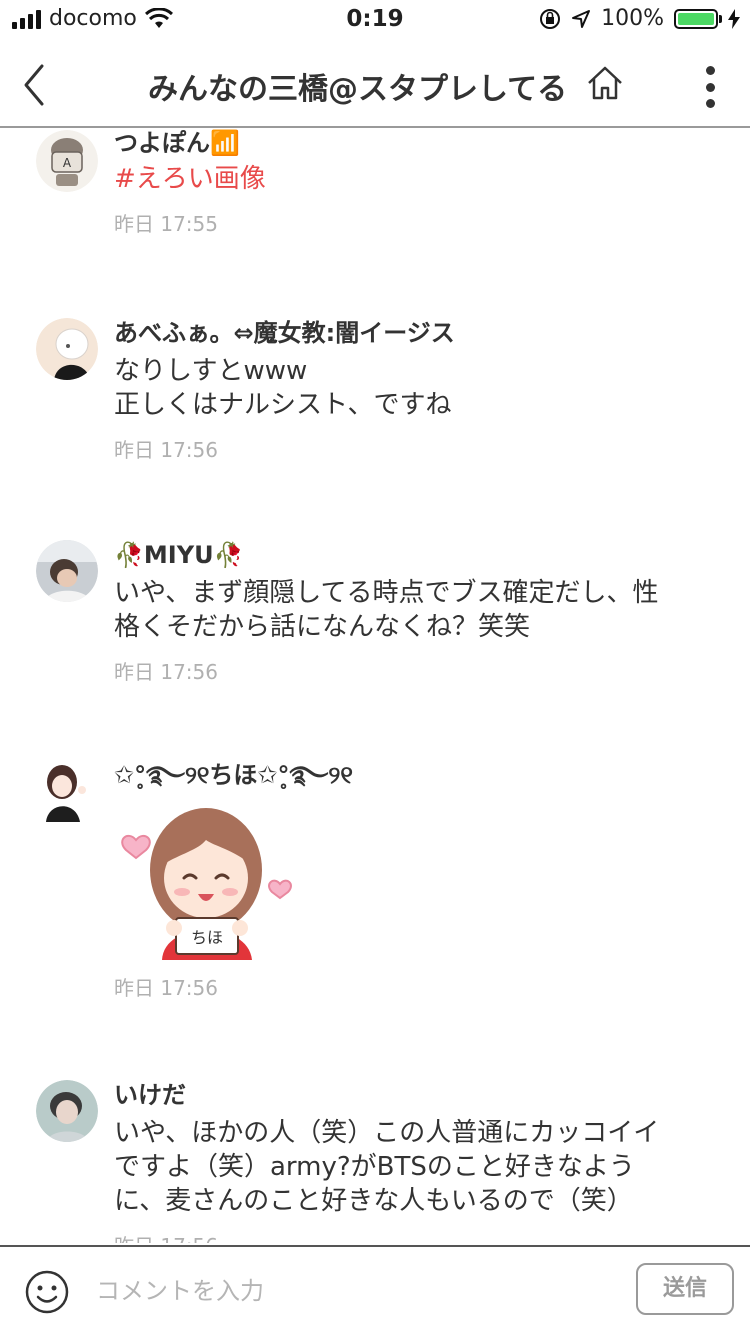 This screenshot has width=750, height=1336. Describe the element at coordinates (632, 18) in the screenshot. I see `battery-percent: 100%` at that location.